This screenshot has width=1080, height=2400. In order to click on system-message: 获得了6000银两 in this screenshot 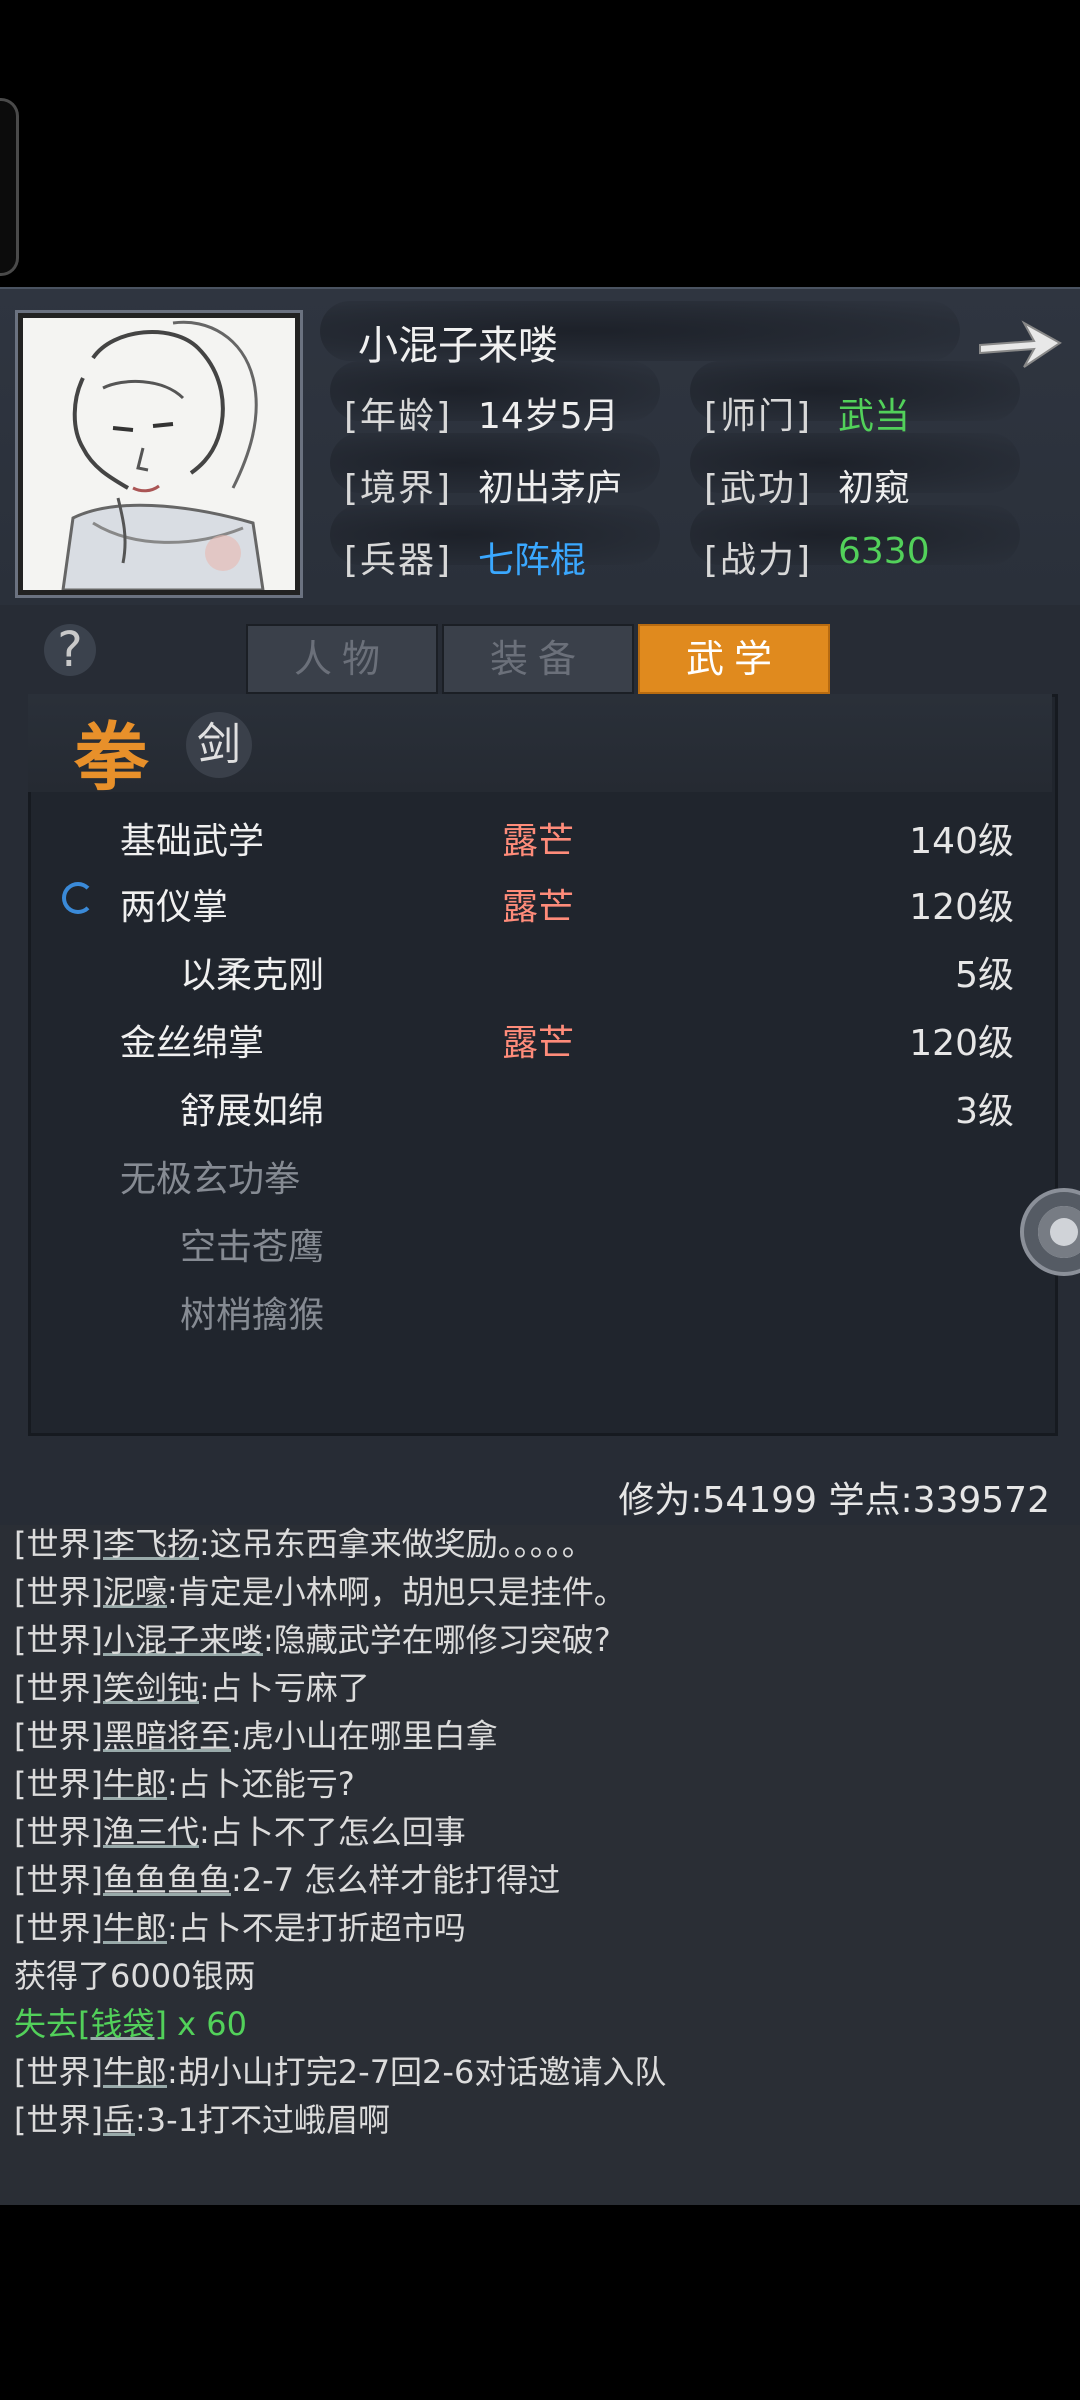, I will do `click(135, 1976)`.